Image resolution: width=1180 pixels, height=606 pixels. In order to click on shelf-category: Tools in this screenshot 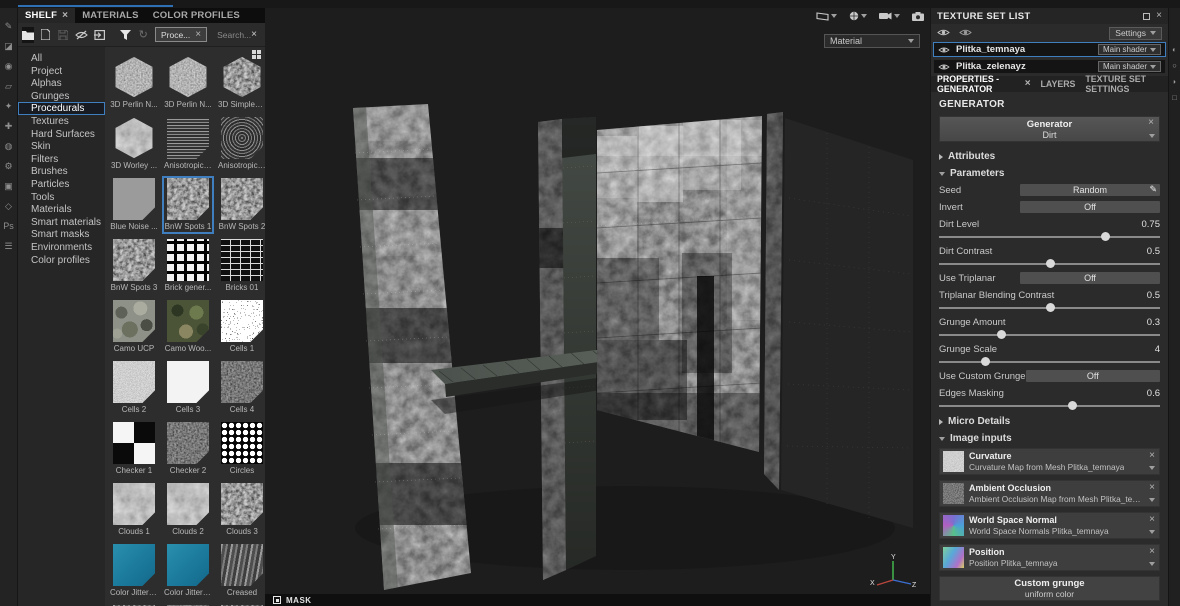, I will do `click(61, 197)`.